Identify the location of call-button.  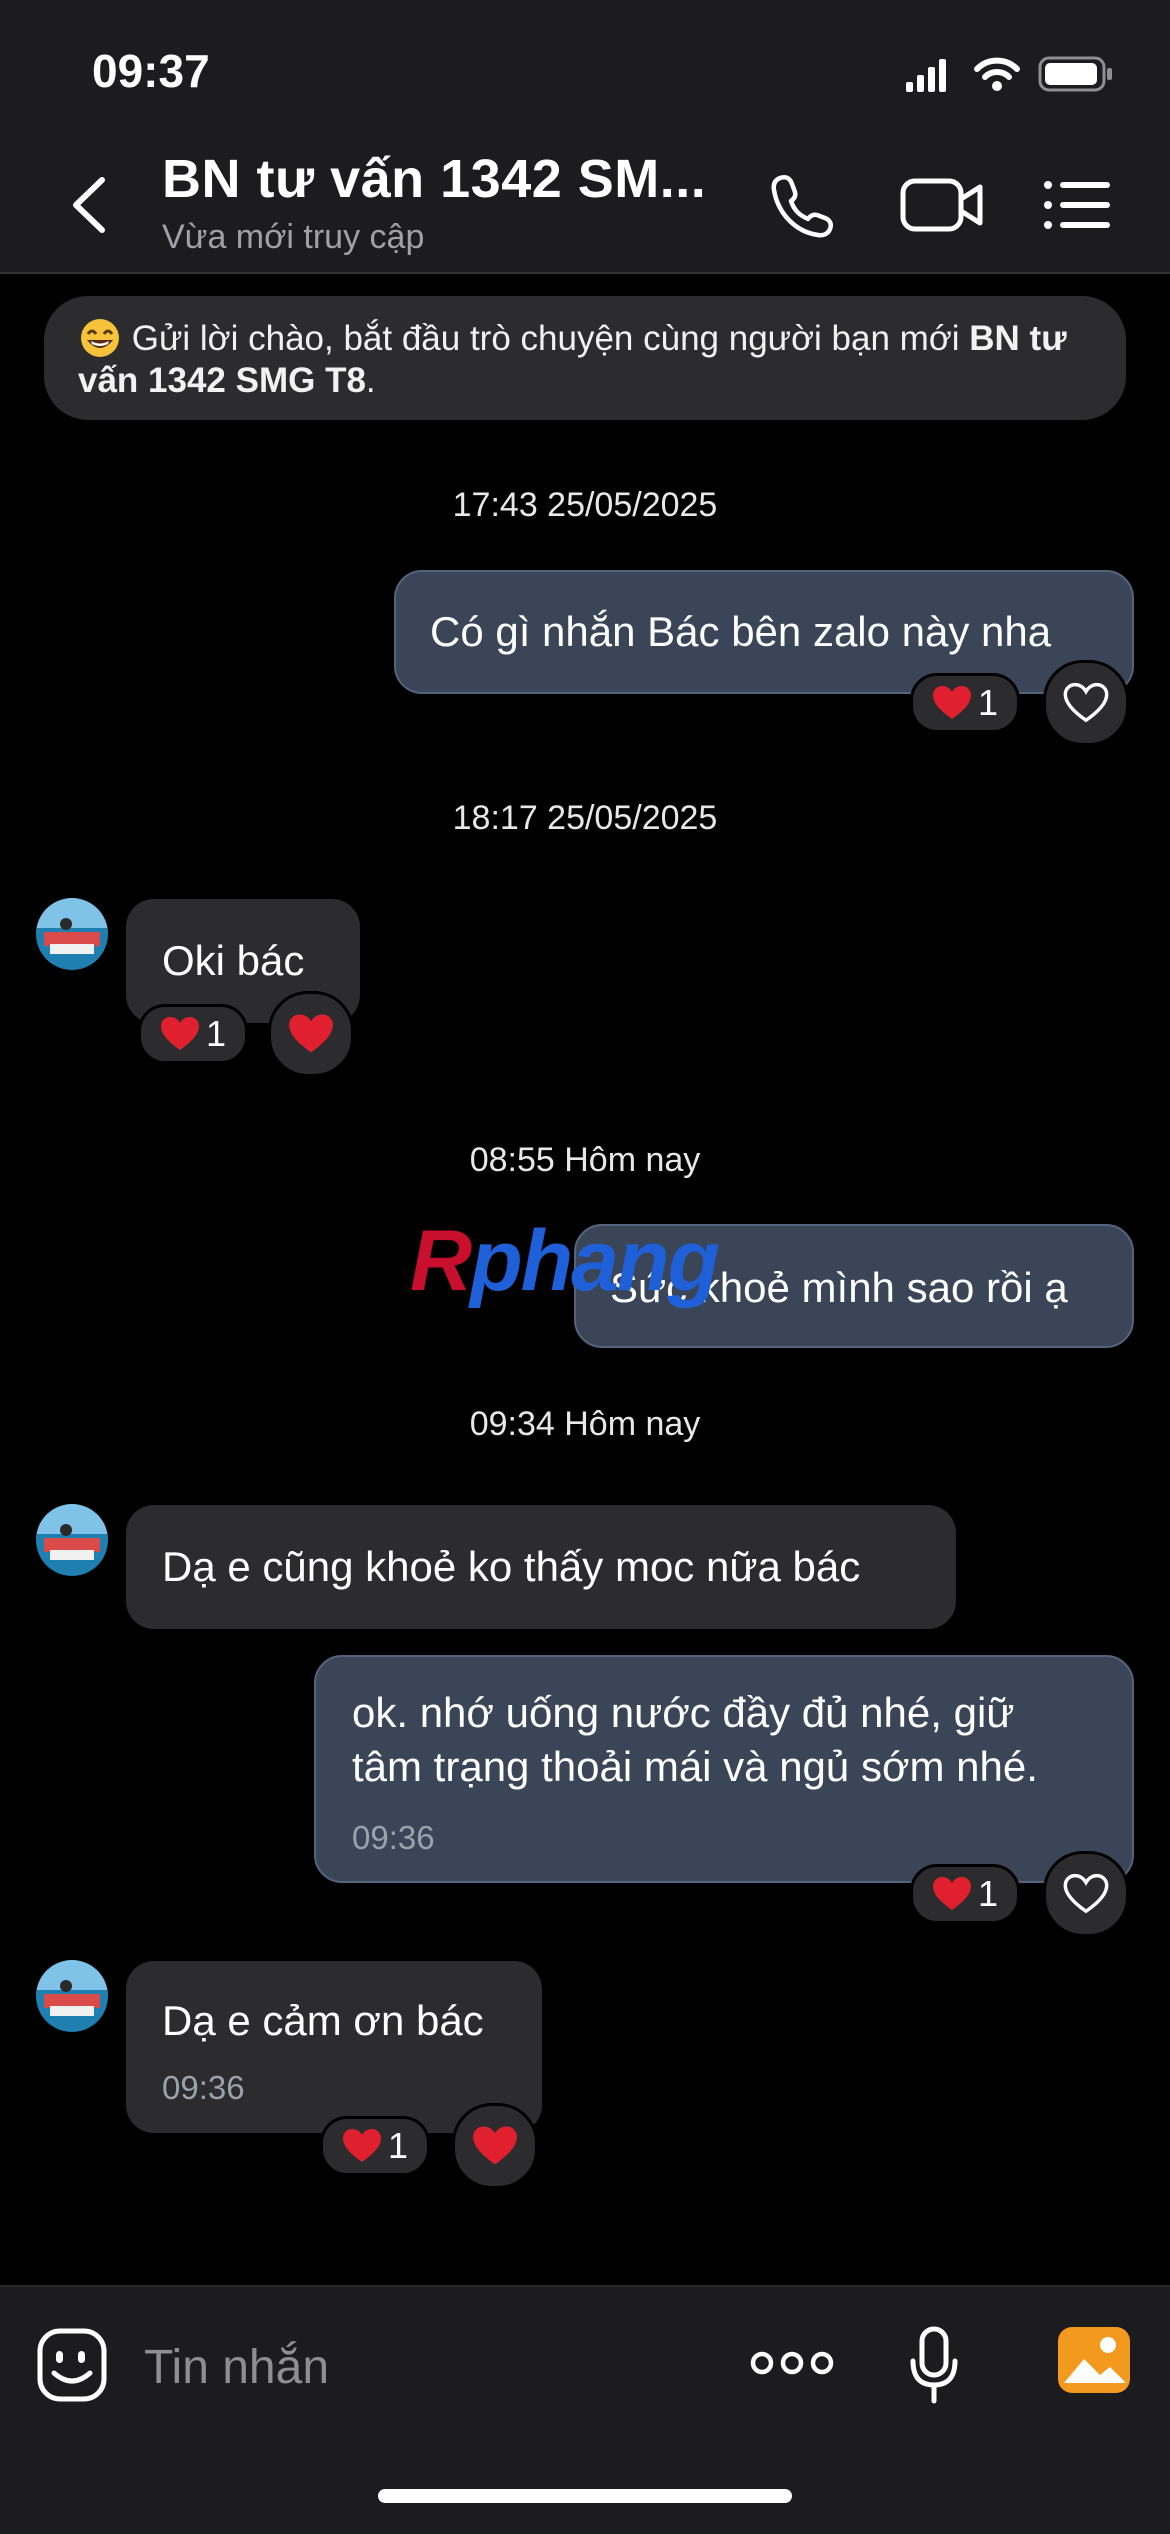
(801, 205).